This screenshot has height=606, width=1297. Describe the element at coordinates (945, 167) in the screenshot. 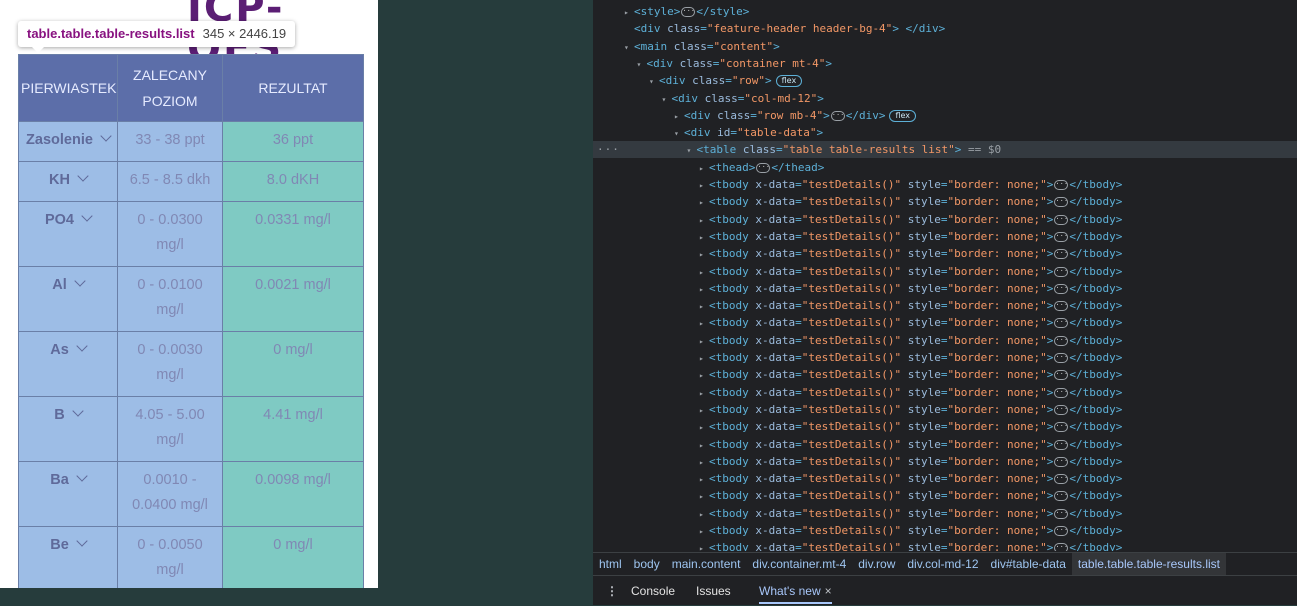

I see `dom-node: ▸ <thead> ···</thead>` at that location.